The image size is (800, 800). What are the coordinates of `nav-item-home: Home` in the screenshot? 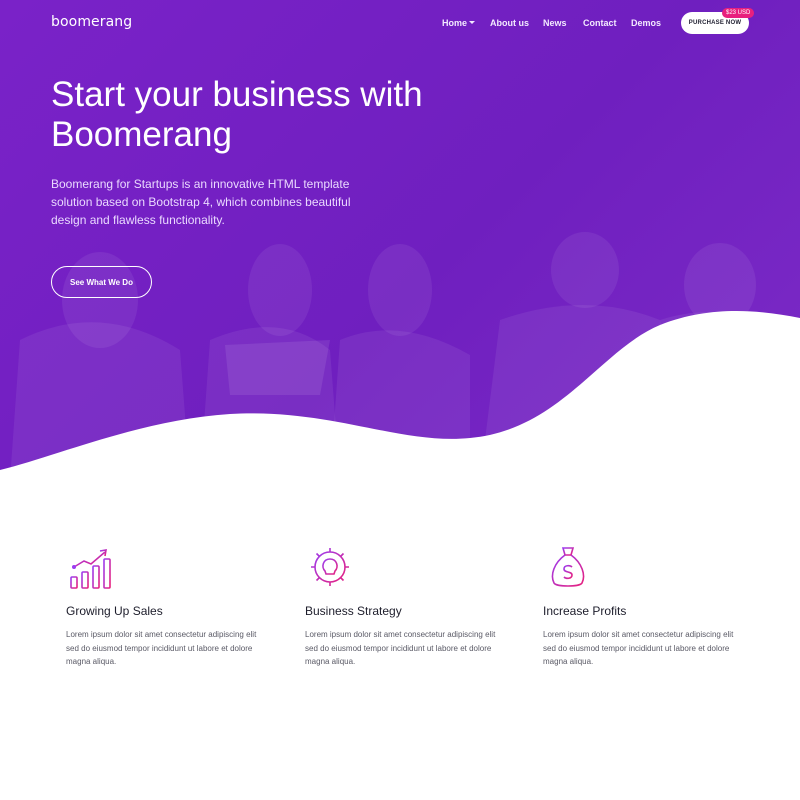 It's located at (459, 23).